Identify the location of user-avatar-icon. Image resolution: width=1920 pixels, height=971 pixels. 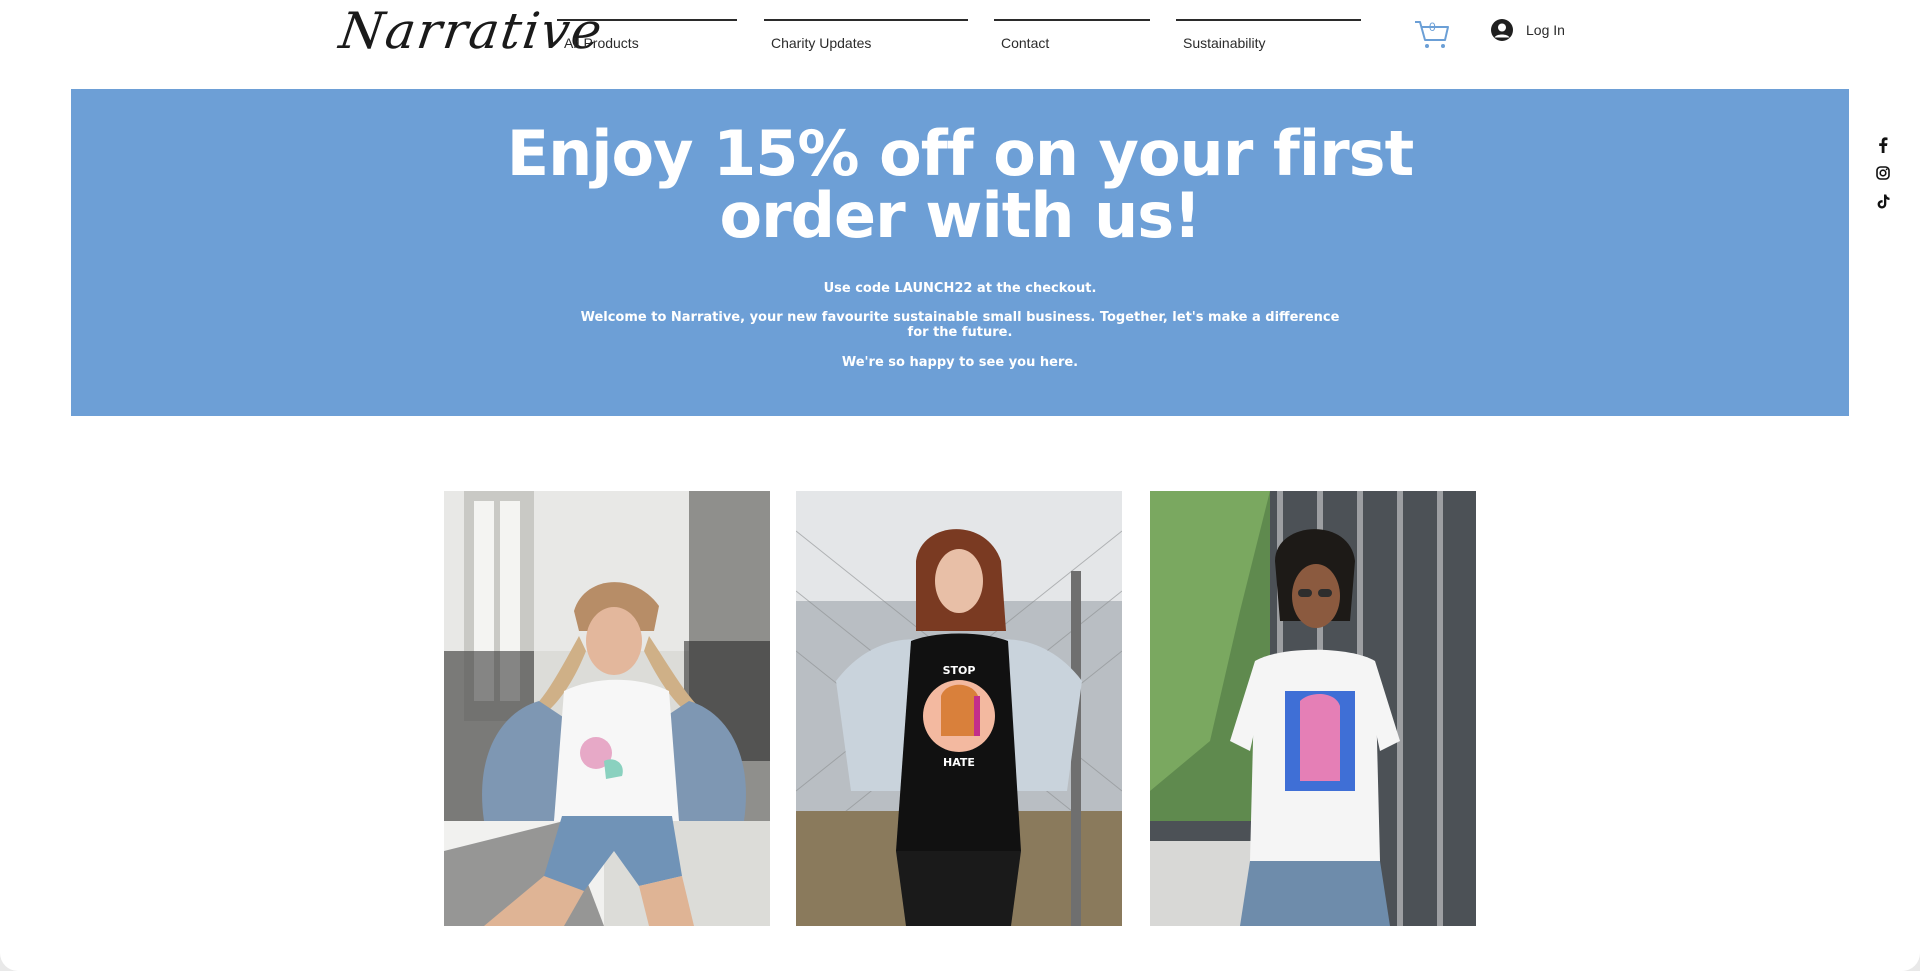
(1502, 30).